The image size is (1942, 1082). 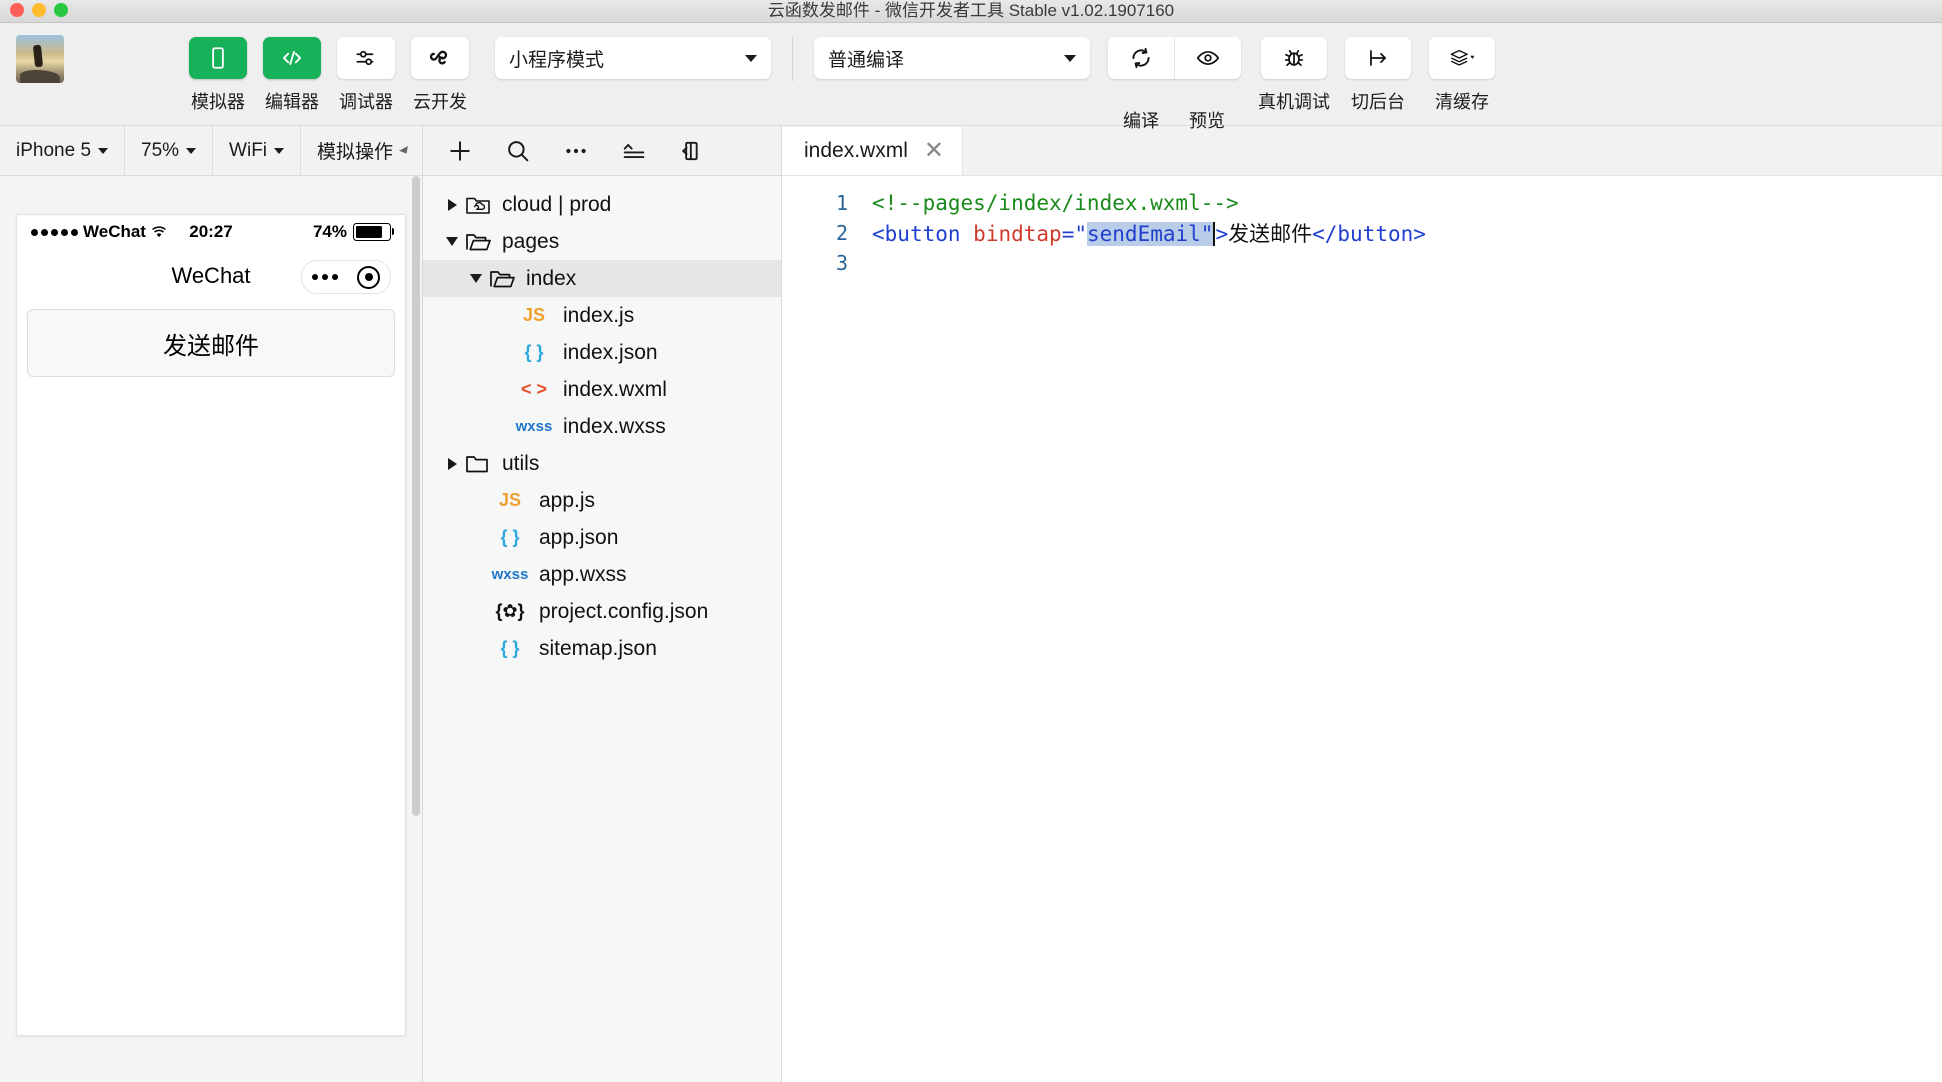 I want to click on code-comment: <!--pages/index/index.wxml-->, so click(x=1055, y=203).